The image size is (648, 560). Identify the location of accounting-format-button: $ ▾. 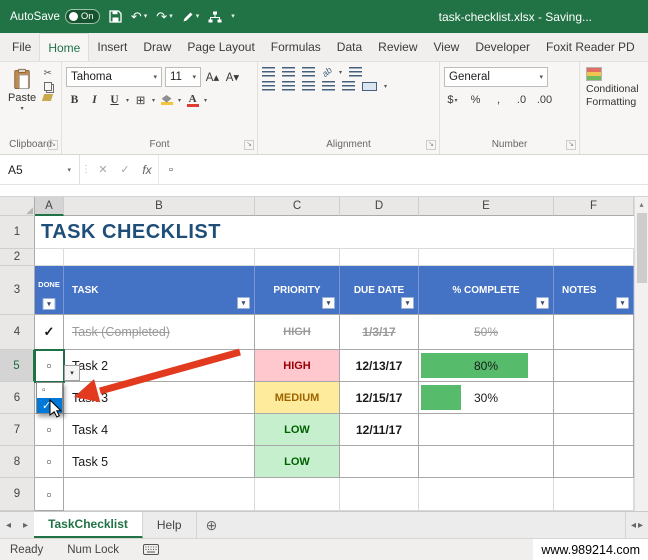
(452, 100).